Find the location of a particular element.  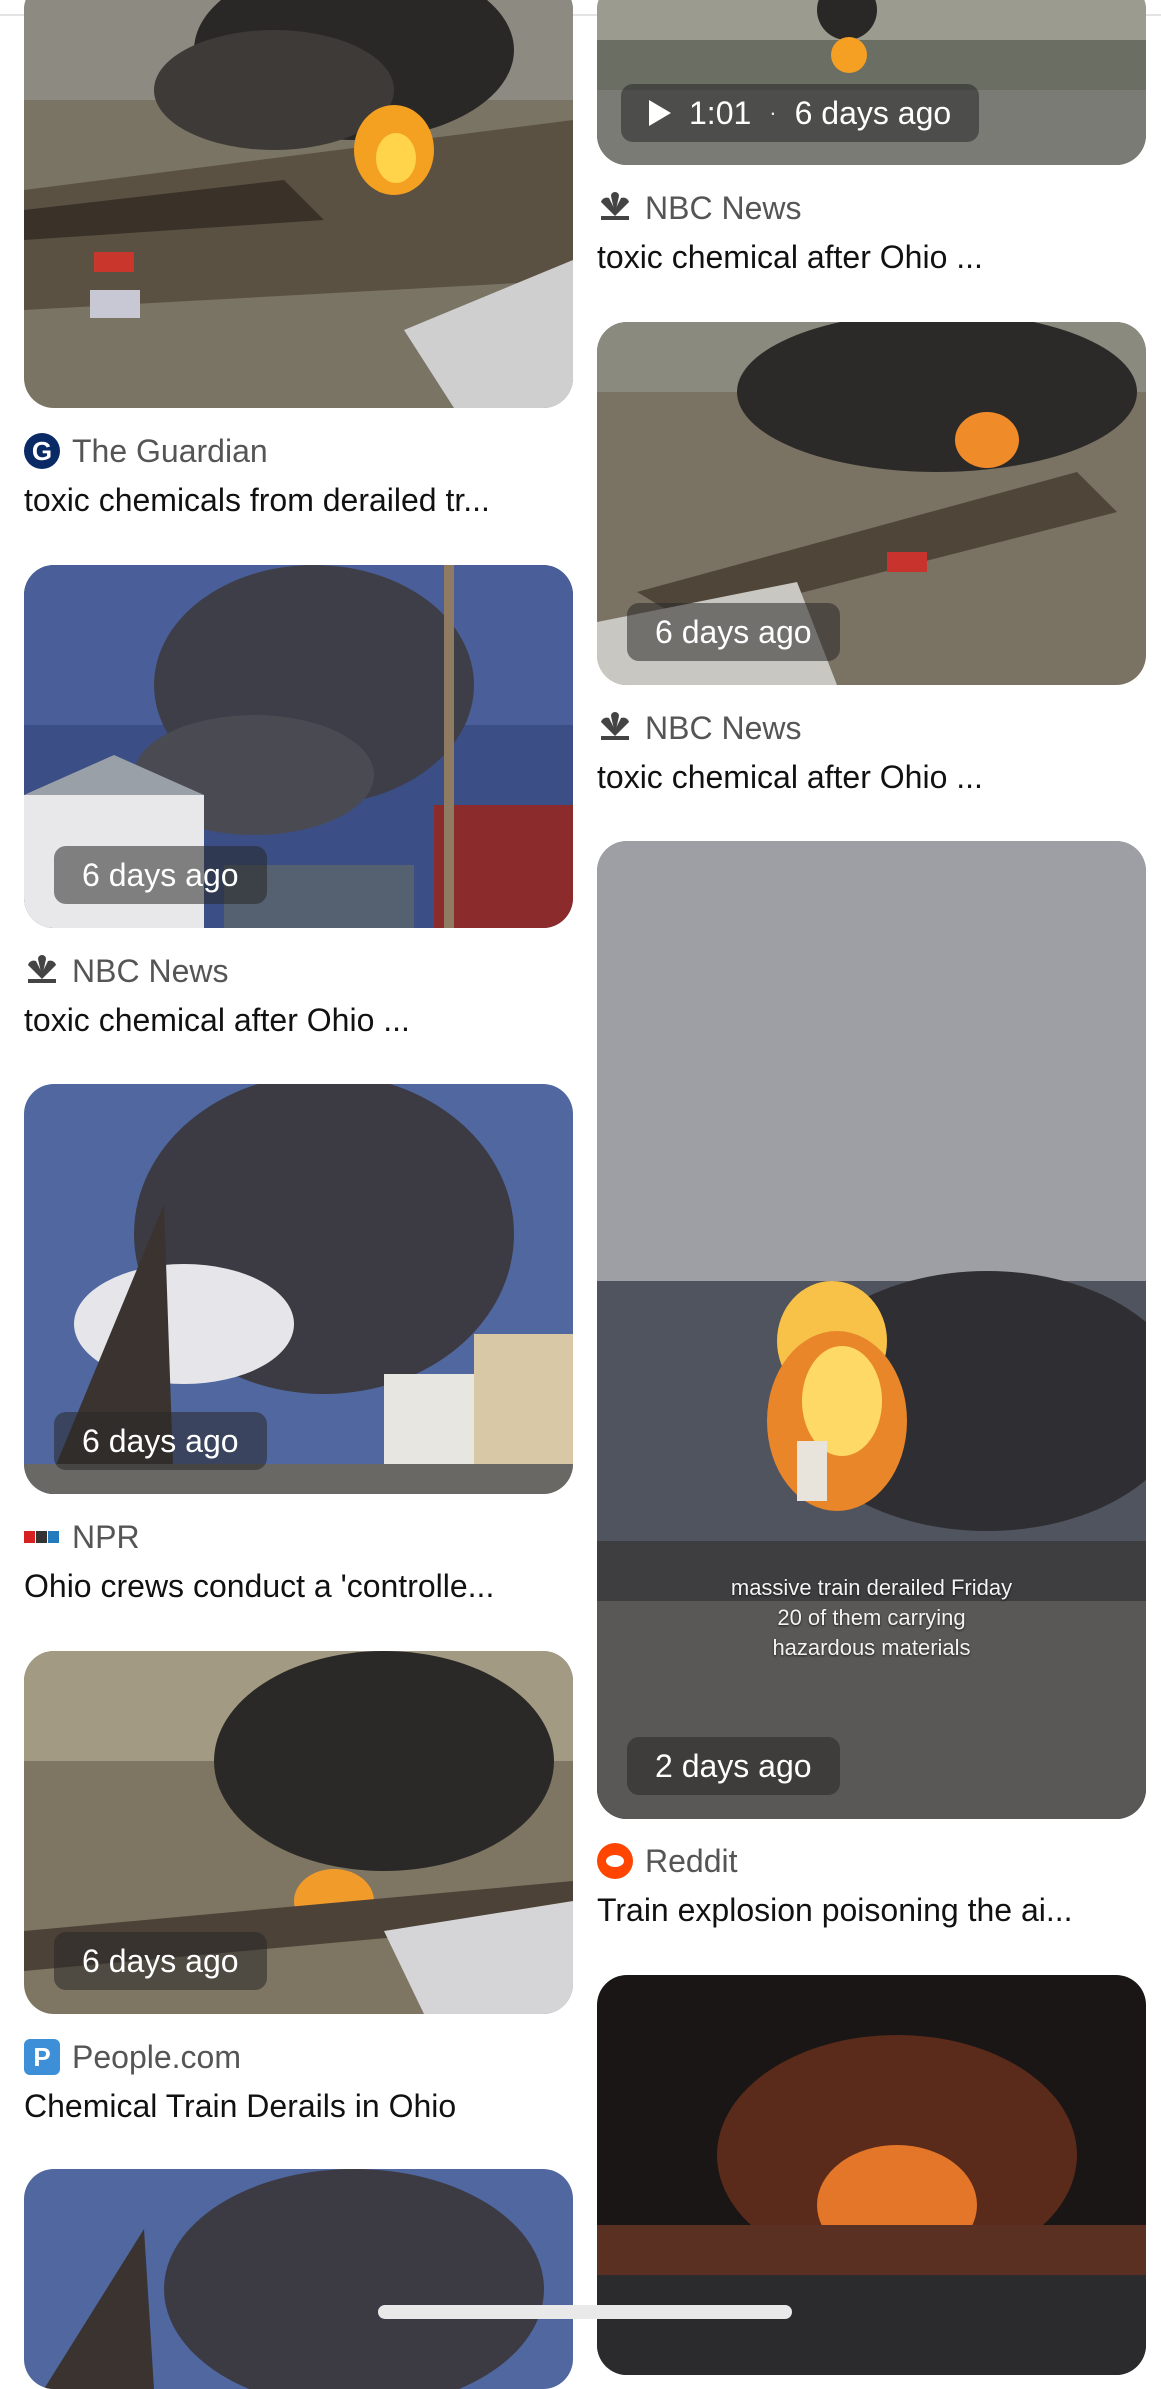

result-source: NPR is located at coordinates (82, 1537).